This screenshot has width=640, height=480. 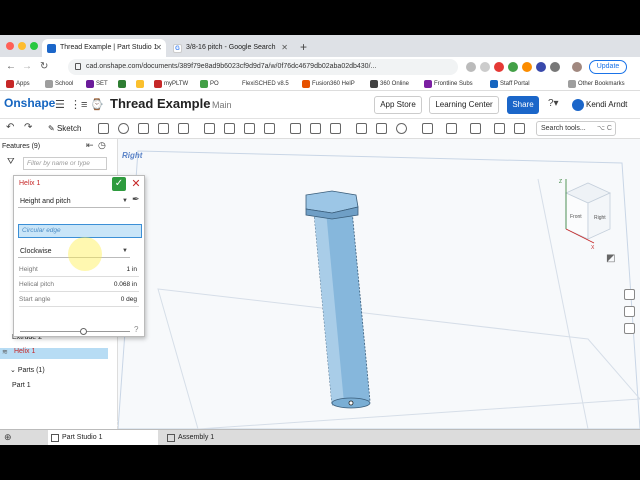 I want to click on view-options-icon: ◩, so click(x=610, y=258).